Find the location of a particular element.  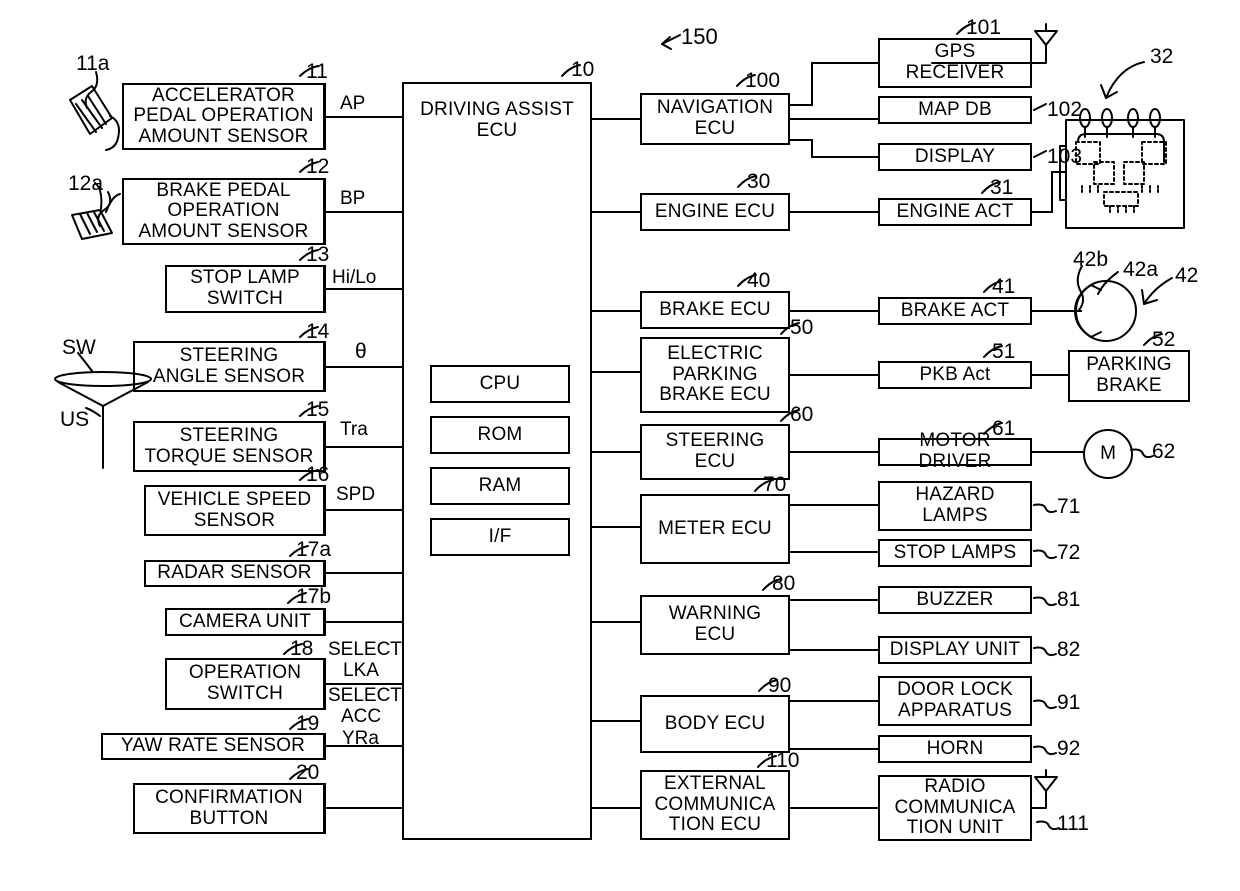

ref-num-92: 92 is located at coordinates (1069, 748).